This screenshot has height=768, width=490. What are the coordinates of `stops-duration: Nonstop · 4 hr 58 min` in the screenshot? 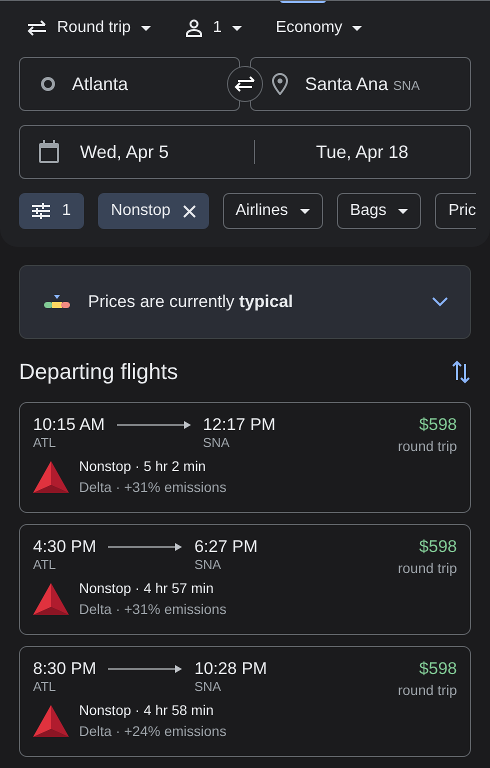 It's located at (147, 710).